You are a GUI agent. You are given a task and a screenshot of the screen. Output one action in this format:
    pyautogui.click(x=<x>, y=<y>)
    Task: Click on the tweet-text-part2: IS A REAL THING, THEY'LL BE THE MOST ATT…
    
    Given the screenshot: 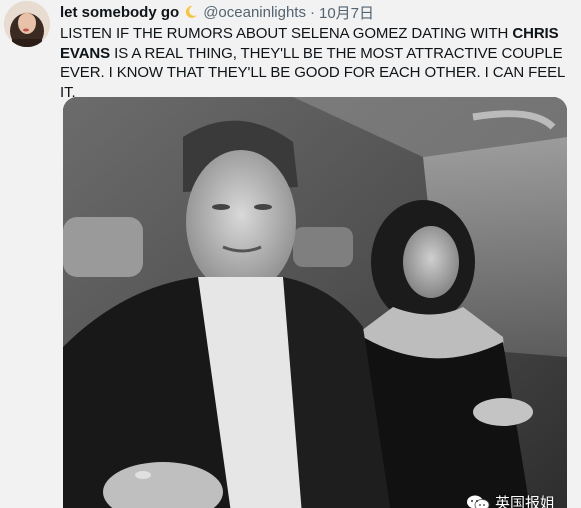 What is the action you would take?
    pyautogui.click(x=312, y=72)
    